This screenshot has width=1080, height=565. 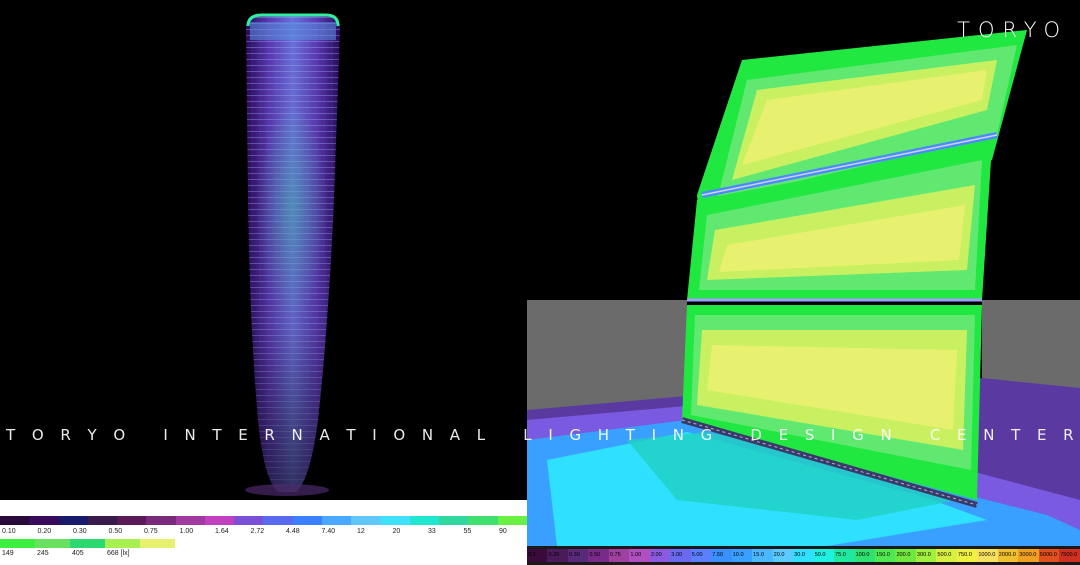 What do you see at coordinates (824, 555) in the screenshot?
I see `legend-swatch: 50.0` at bounding box center [824, 555].